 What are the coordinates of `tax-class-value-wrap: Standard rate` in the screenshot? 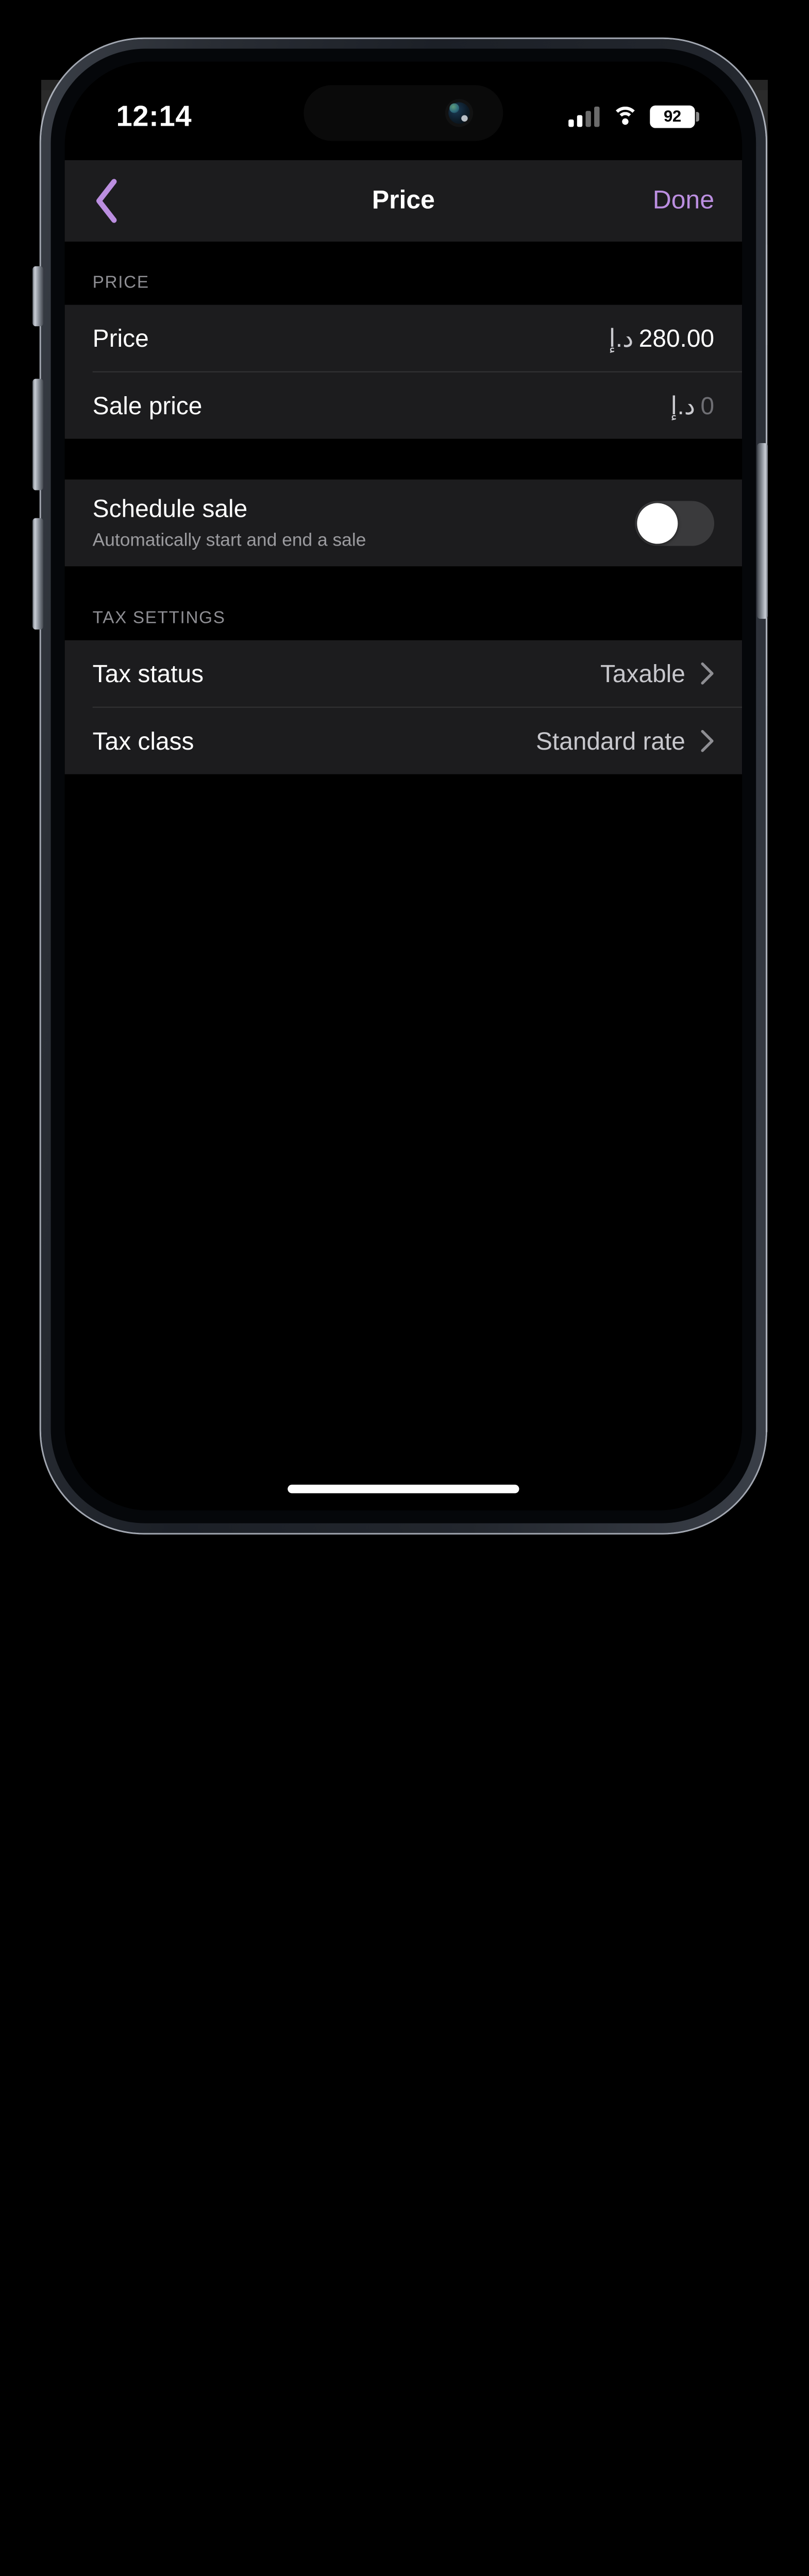 It's located at (625, 740).